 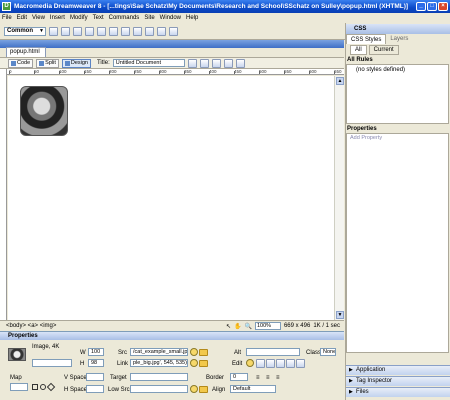 What do you see at coordinates (125, 31) in the screenshot?
I see `media-icon` at bounding box center [125, 31].